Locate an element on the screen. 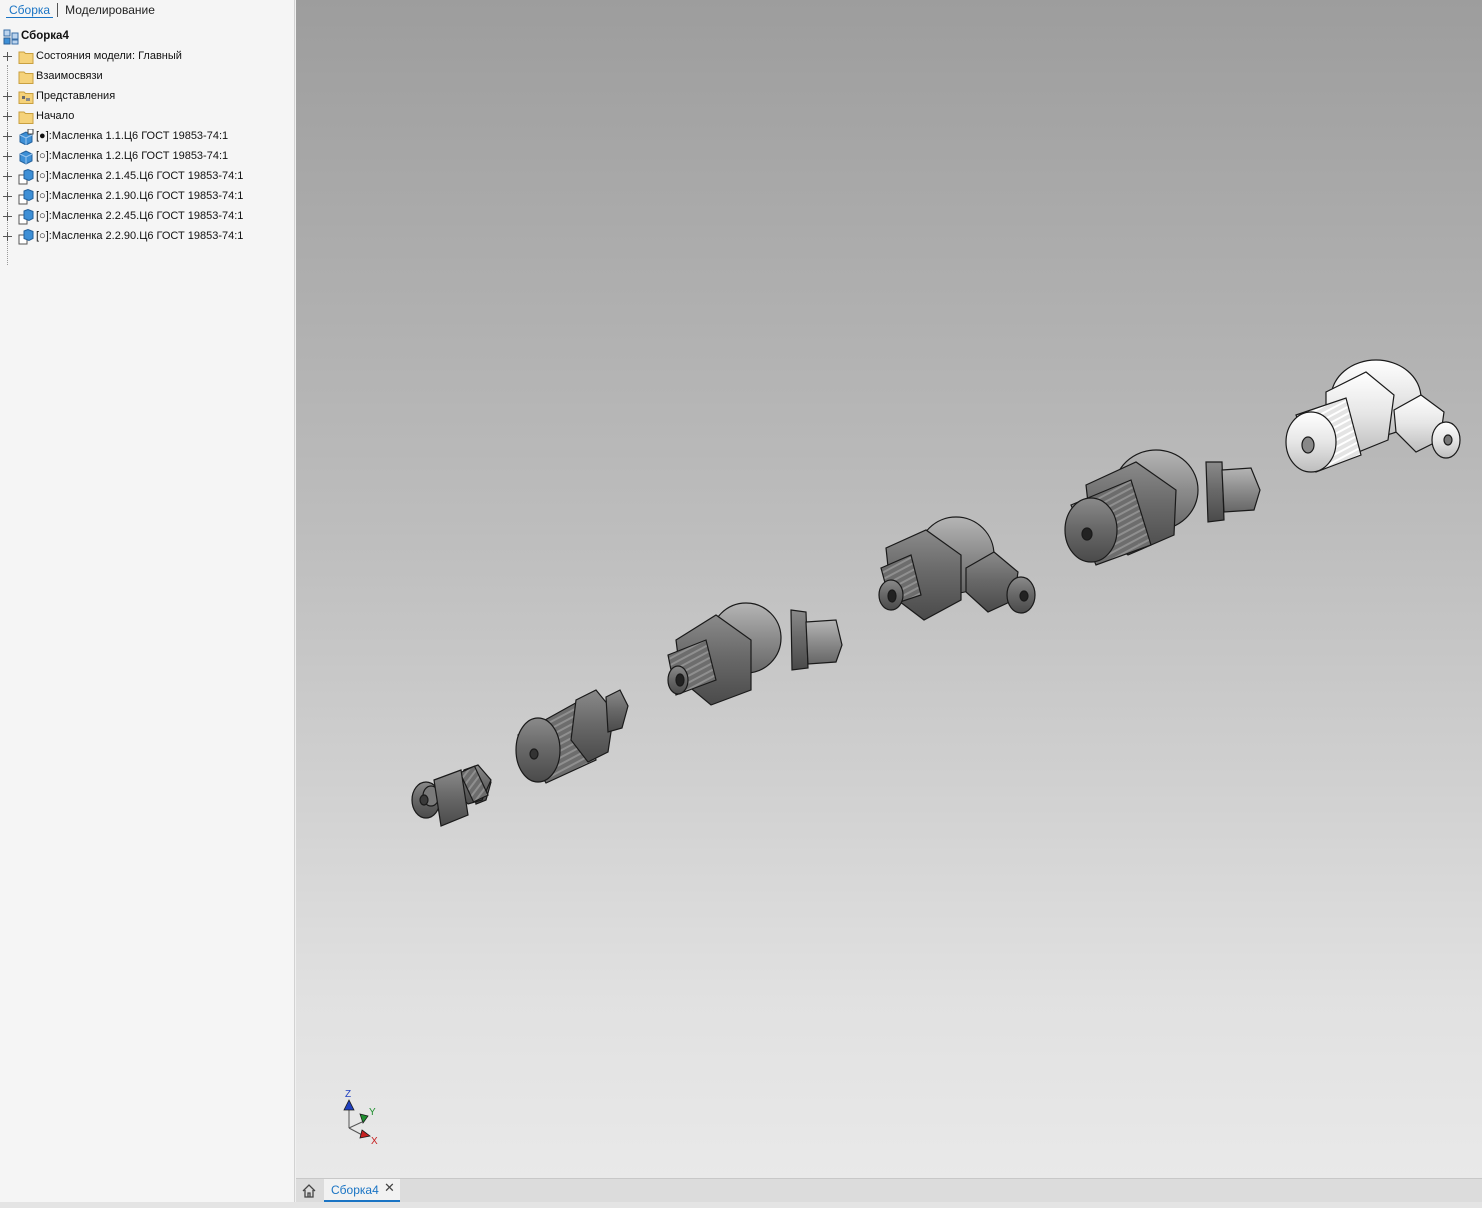 The width and height of the screenshot is (1482, 1208). tree-item-subassembly: [○]:Масленка 2.2.45.Ц6 ГОСТ 19853-74:1 is located at coordinates (147, 217).